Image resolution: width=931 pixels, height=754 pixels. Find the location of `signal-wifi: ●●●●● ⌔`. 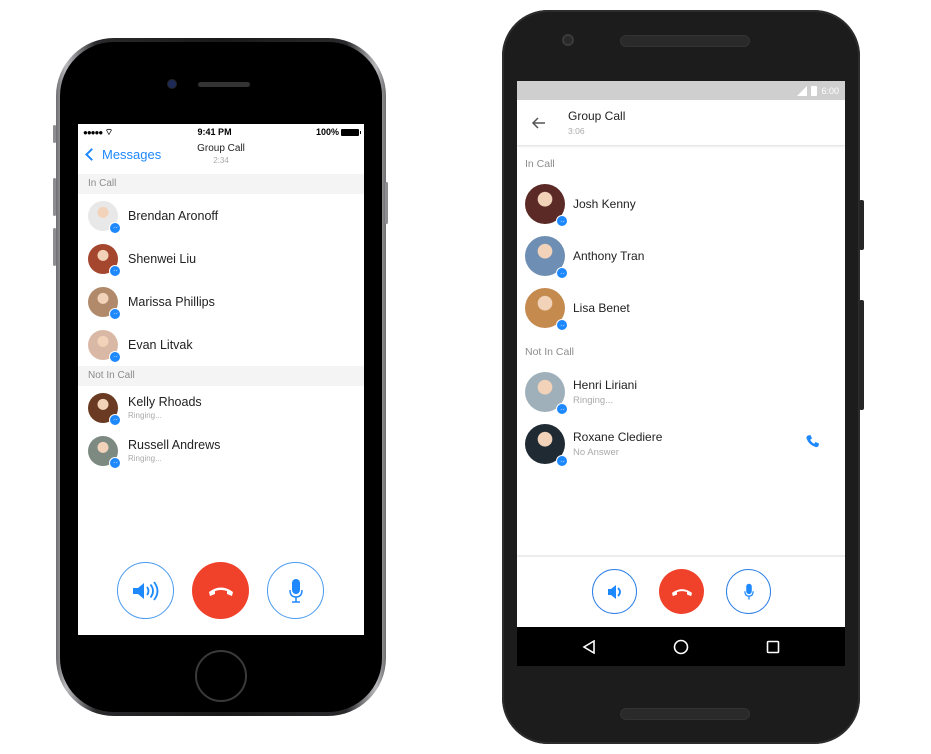

signal-wifi: ●●●●● ⌔ is located at coordinates (98, 132).